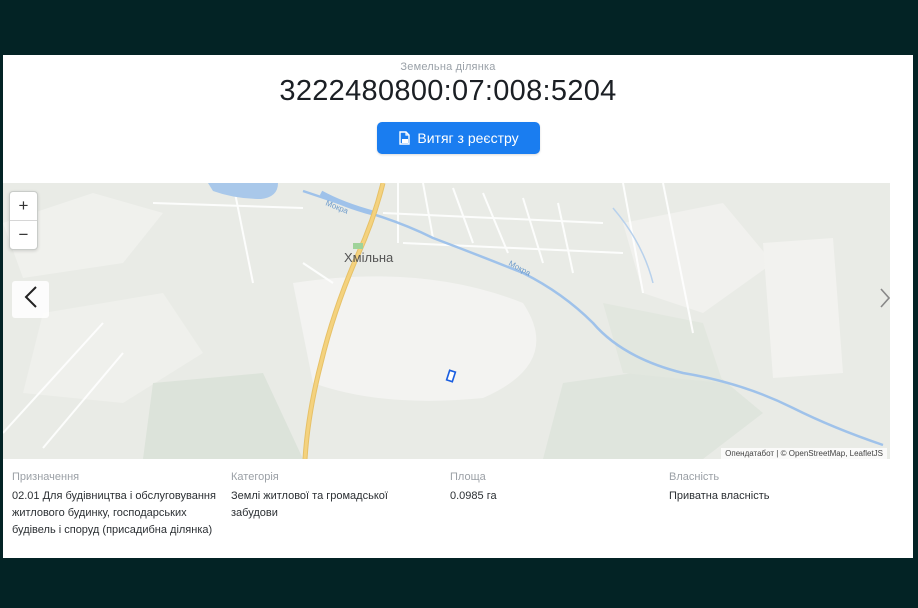 This screenshot has height=608, width=918. I want to click on map-place-label: Хмільна, so click(369, 257).